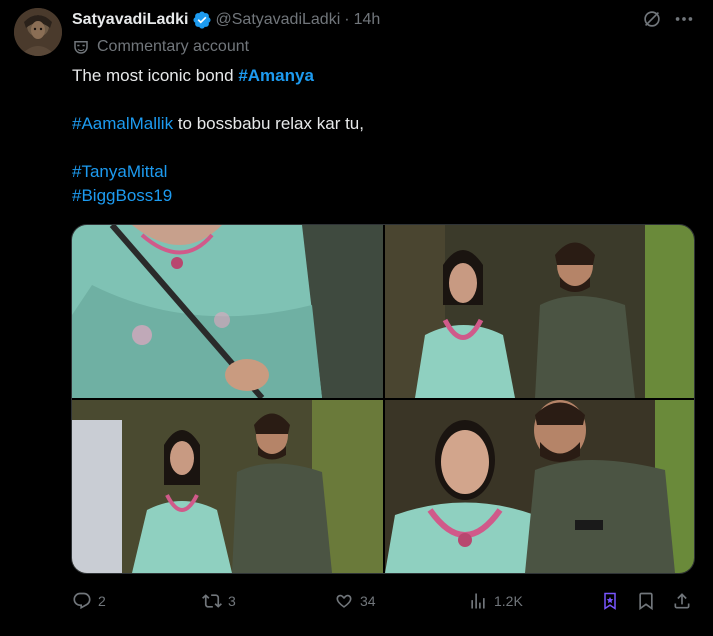  I want to click on share-button, so click(685, 601).